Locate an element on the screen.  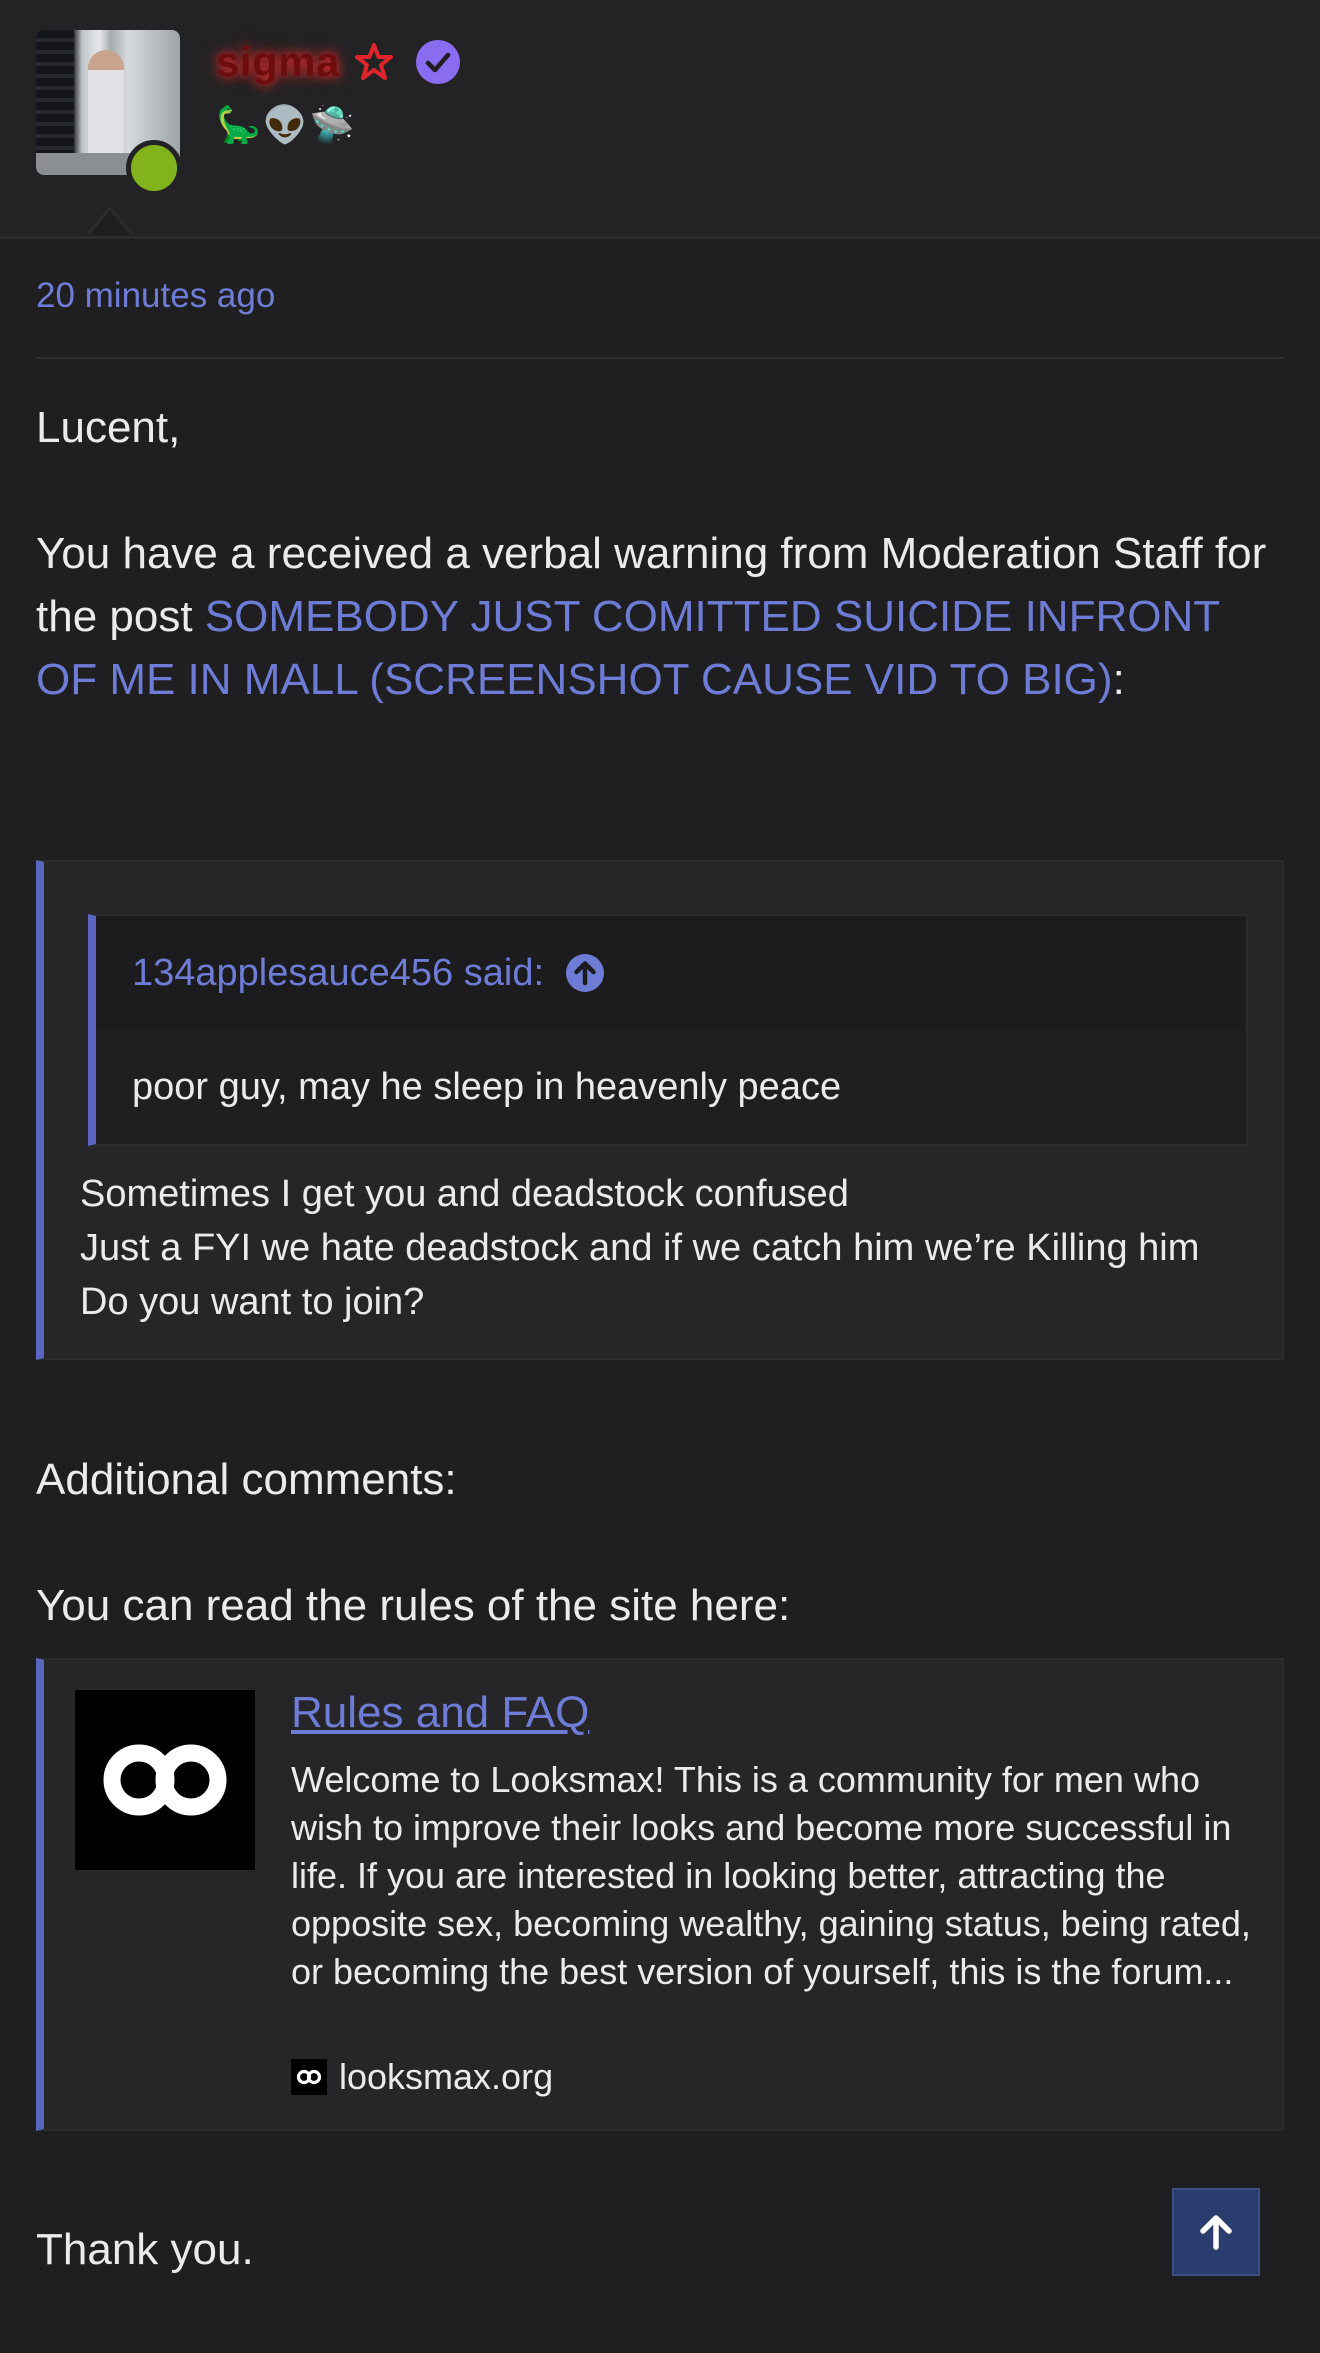
quote-line: Do you want to join? is located at coordinates (252, 1302).